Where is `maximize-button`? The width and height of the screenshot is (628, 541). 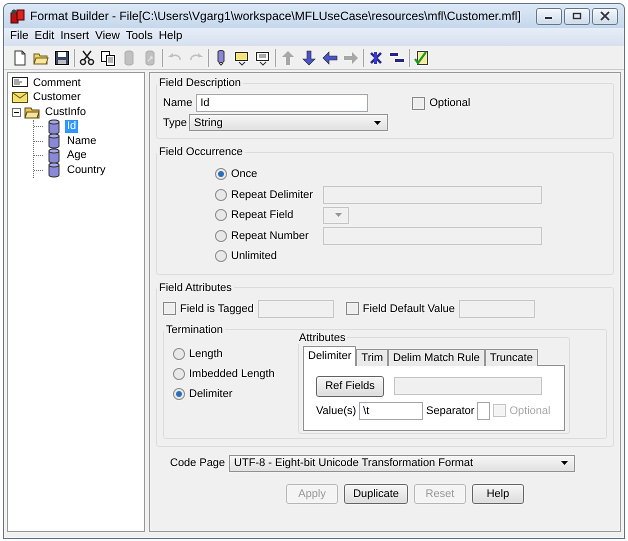 maximize-button is located at coordinates (577, 16).